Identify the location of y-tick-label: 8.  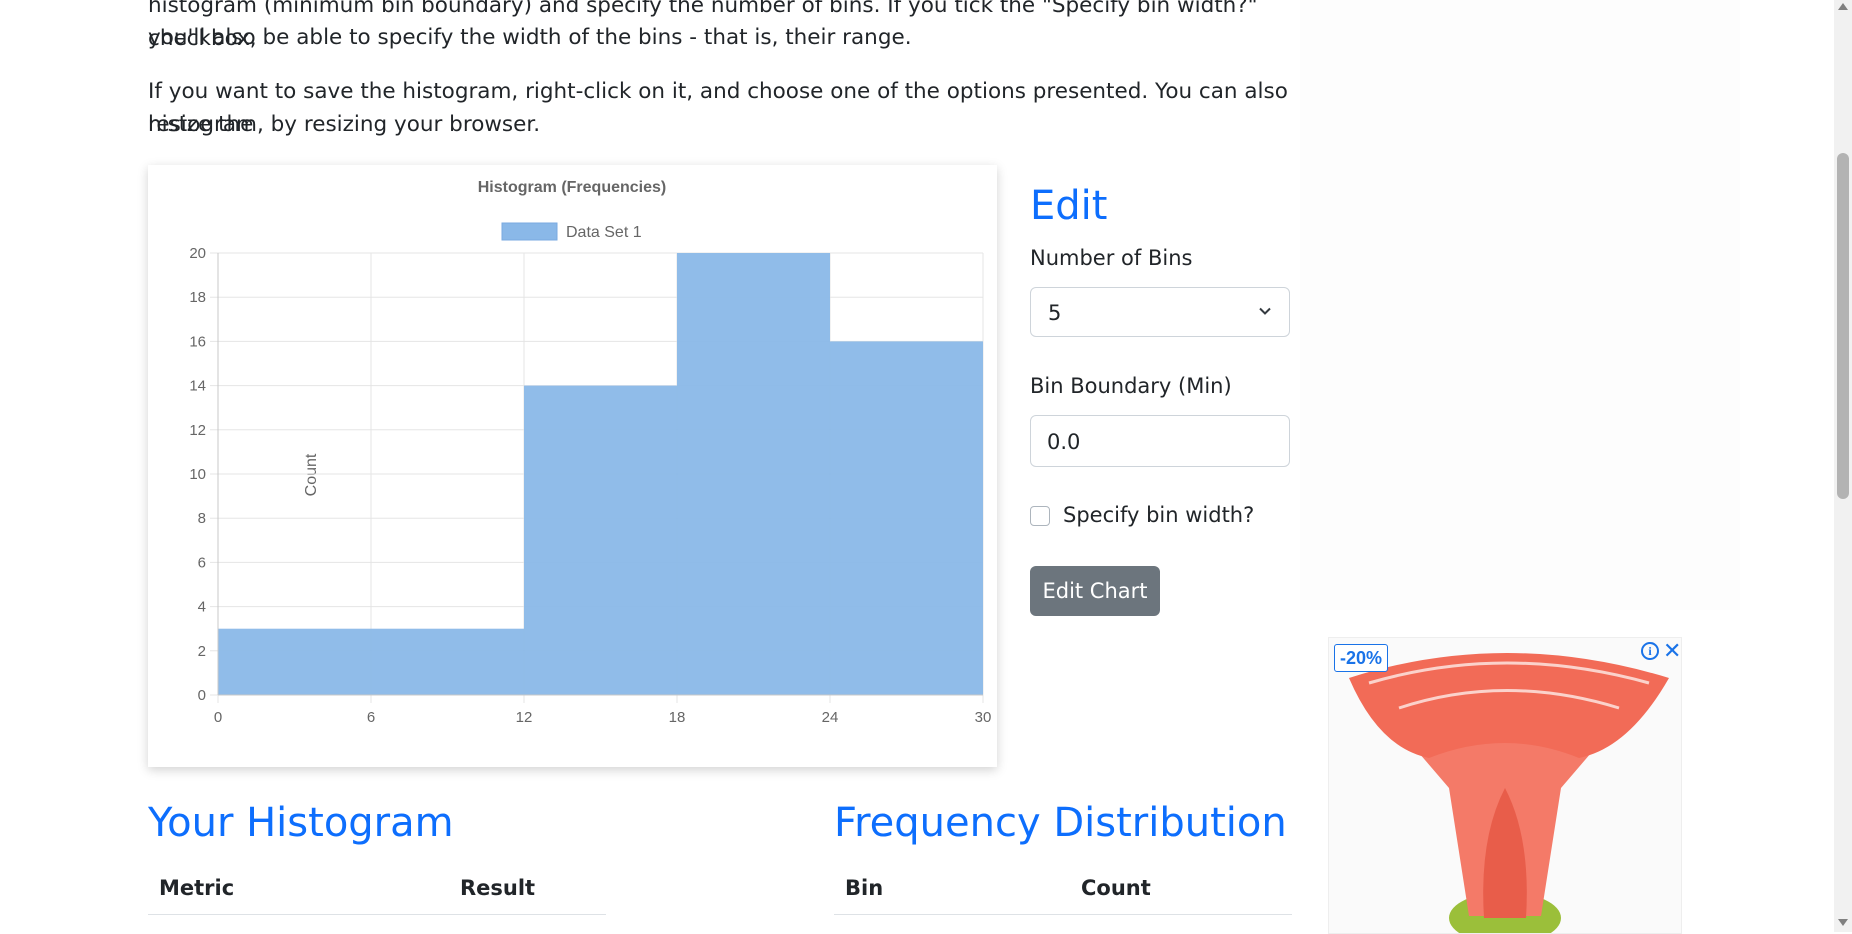
(202, 518).